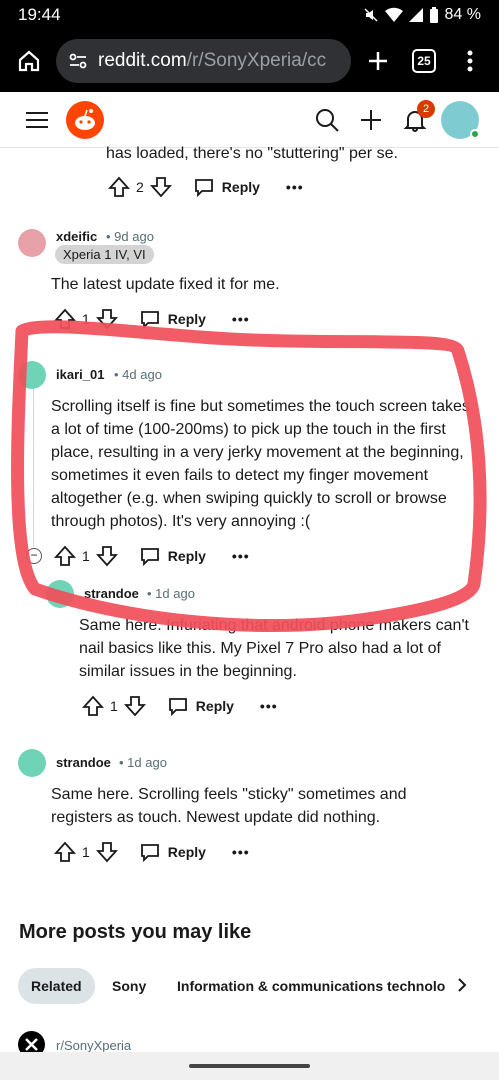 The image size is (499, 1080). I want to click on url-domain: reddit.com, so click(142, 60).